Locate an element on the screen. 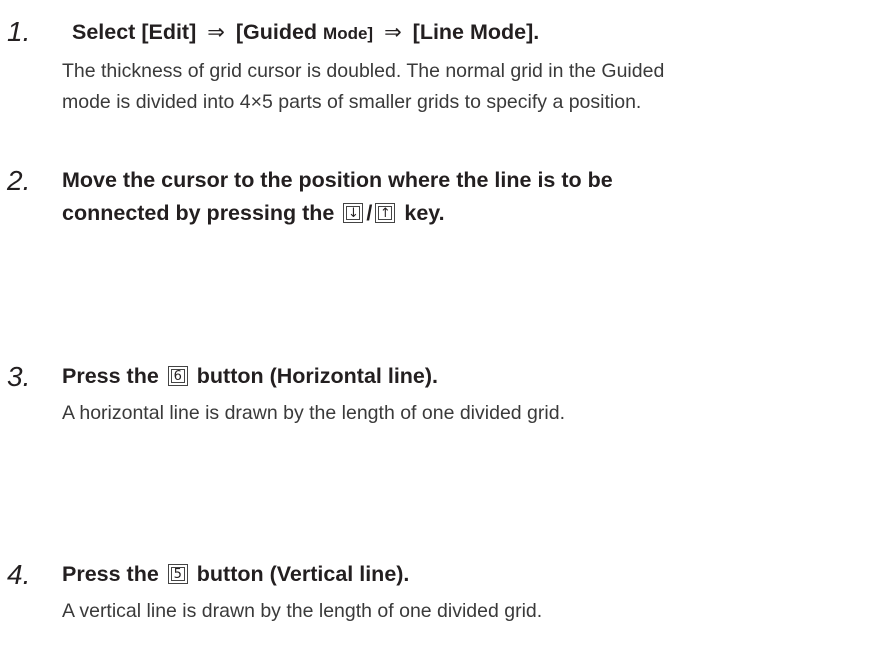 The image size is (887, 650). step-number: 4. is located at coordinates (19, 574).